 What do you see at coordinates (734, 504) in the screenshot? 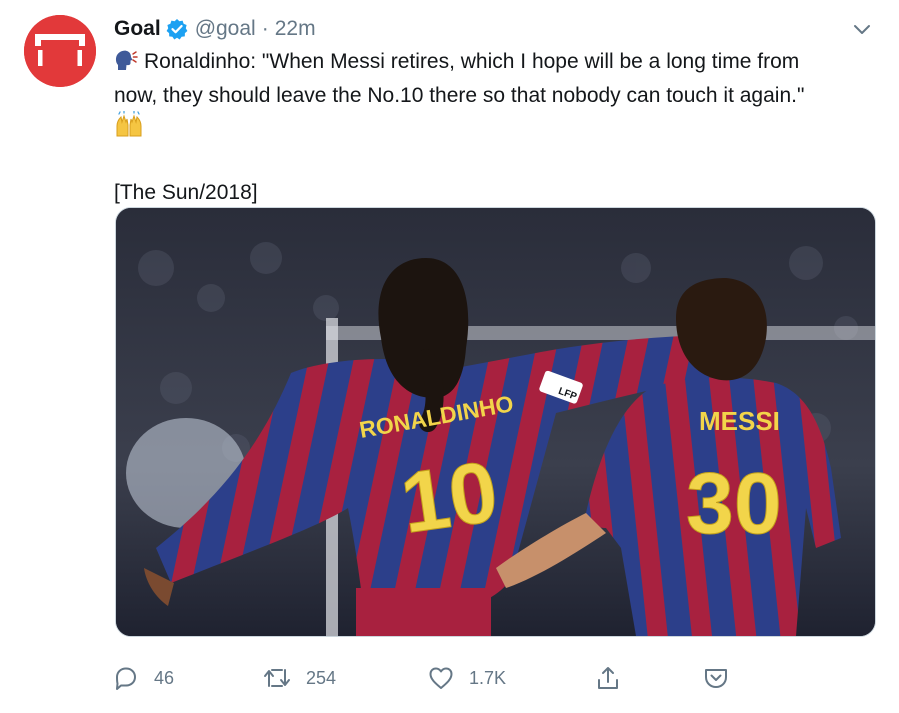
I see `jersey-number-messi: 30` at bounding box center [734, 504].